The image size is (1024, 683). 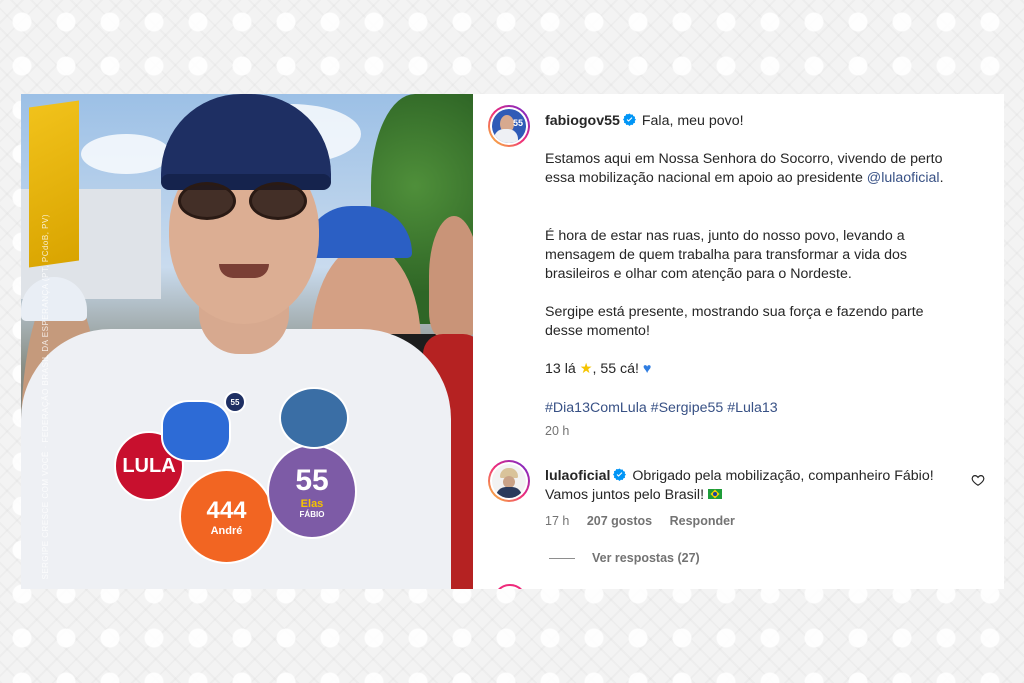 What do you see at coordinates (235, 402) in the screenshot?
I see `small-55-pin: 55` at bounding box center [235, 402].